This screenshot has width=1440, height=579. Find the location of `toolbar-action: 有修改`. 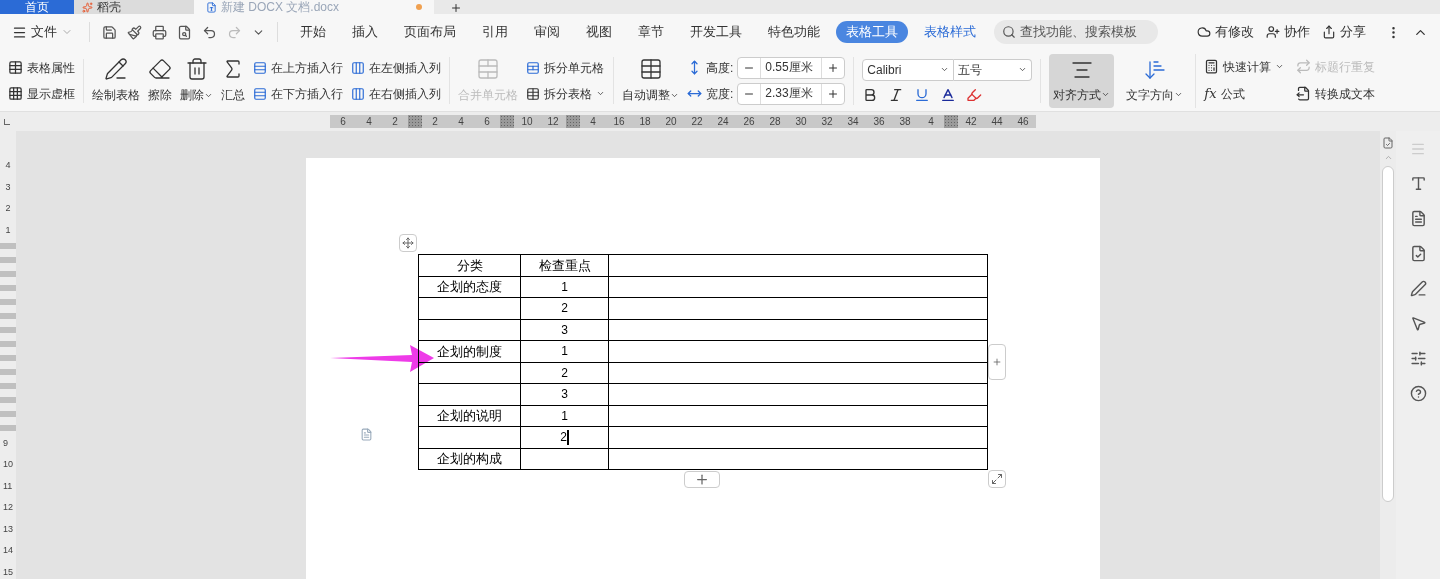

toolbar-action: 有修改 is located at coordinates (1225, 32).